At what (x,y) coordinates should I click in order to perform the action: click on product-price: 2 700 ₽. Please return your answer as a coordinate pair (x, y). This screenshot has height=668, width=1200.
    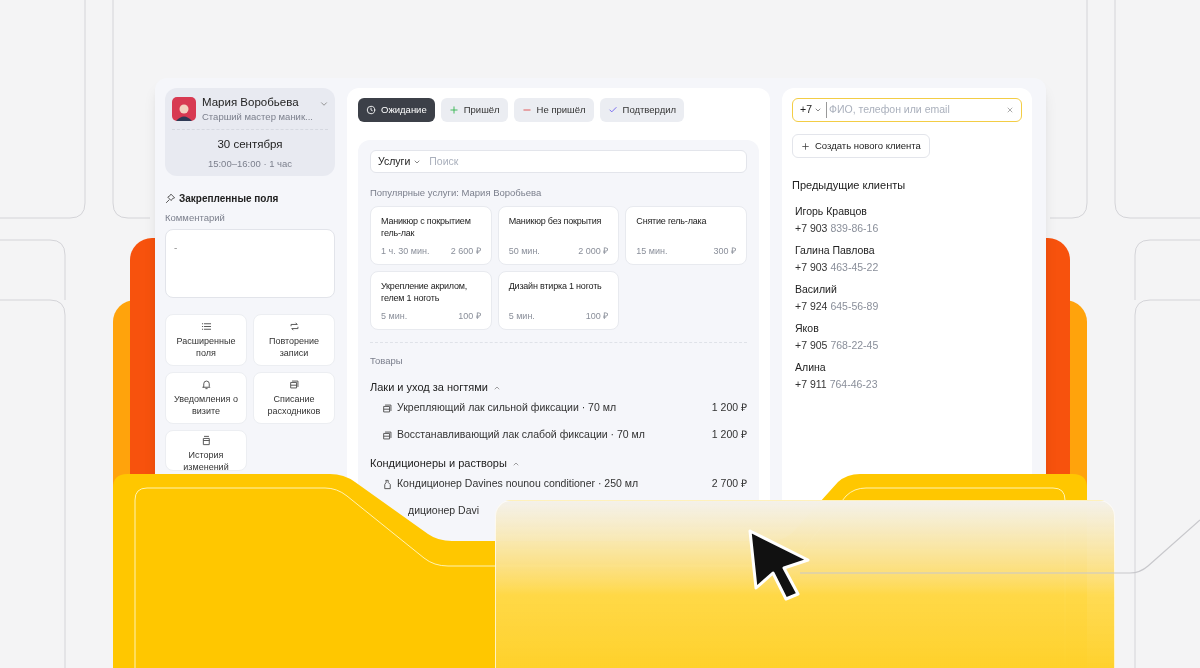
    Looking at the image, I should click on (729, 484).